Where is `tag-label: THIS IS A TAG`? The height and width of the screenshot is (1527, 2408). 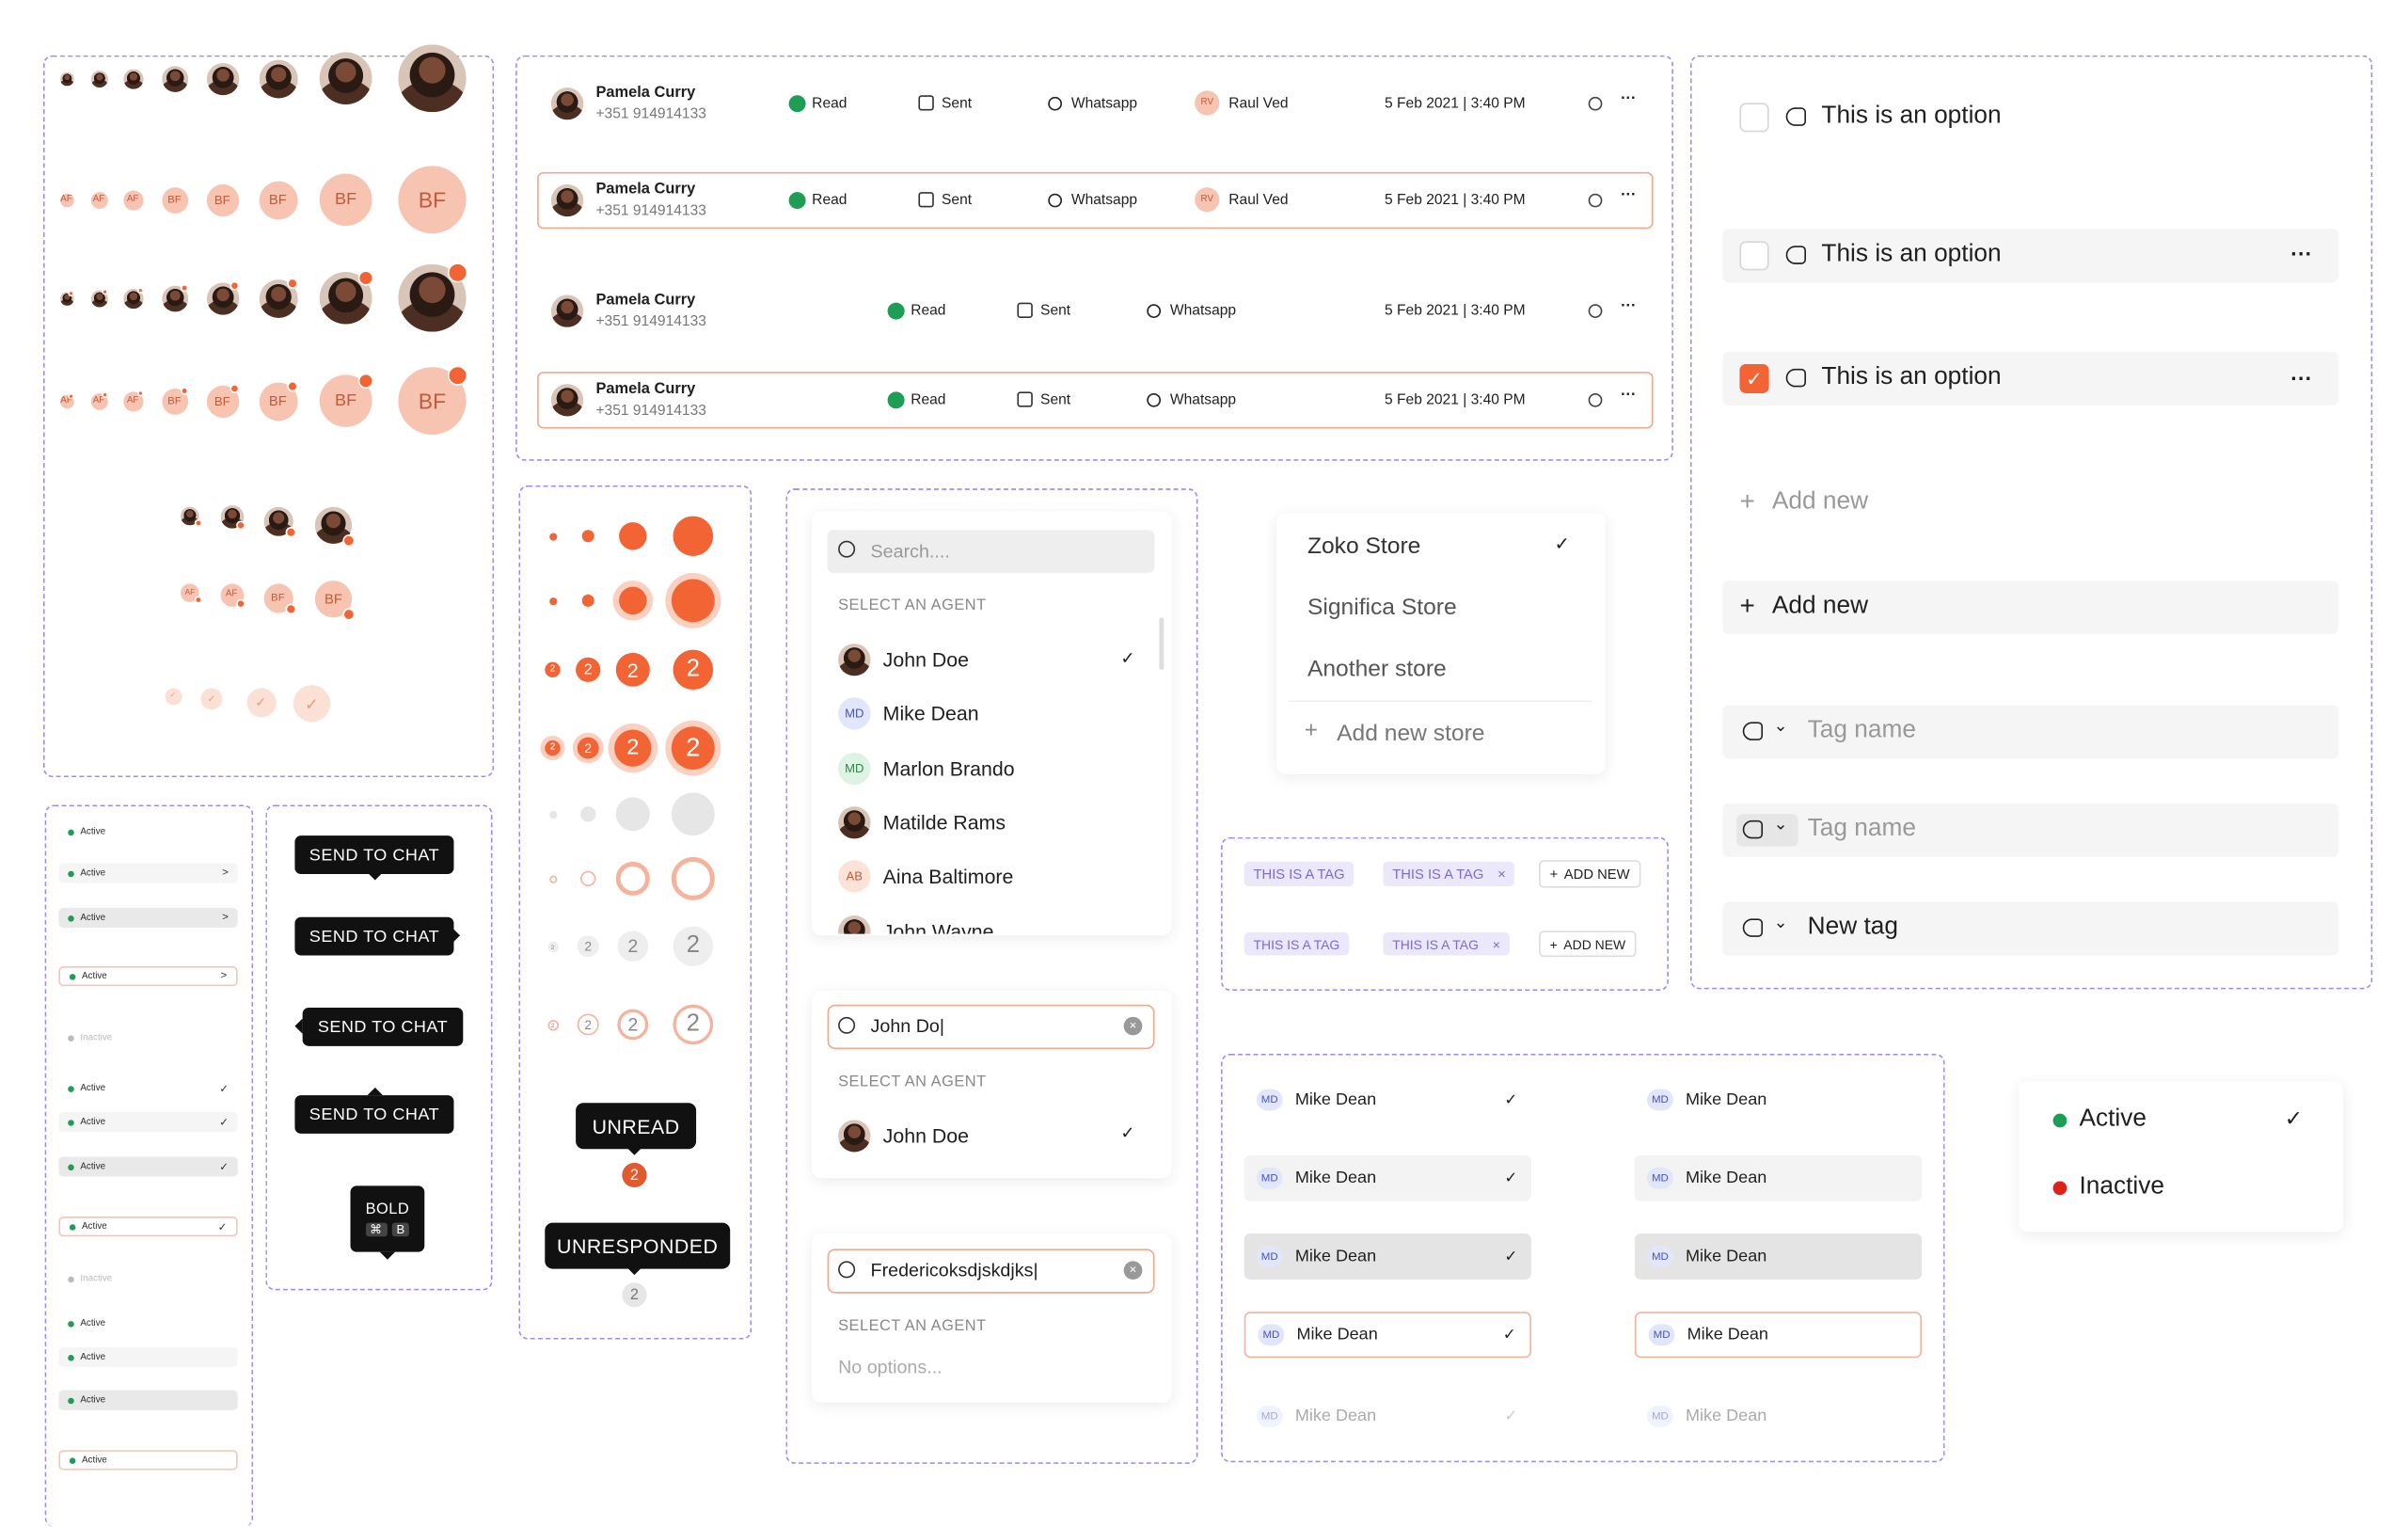
tag-label: THIS IS A TAG is located at coordinates (1297, 944).